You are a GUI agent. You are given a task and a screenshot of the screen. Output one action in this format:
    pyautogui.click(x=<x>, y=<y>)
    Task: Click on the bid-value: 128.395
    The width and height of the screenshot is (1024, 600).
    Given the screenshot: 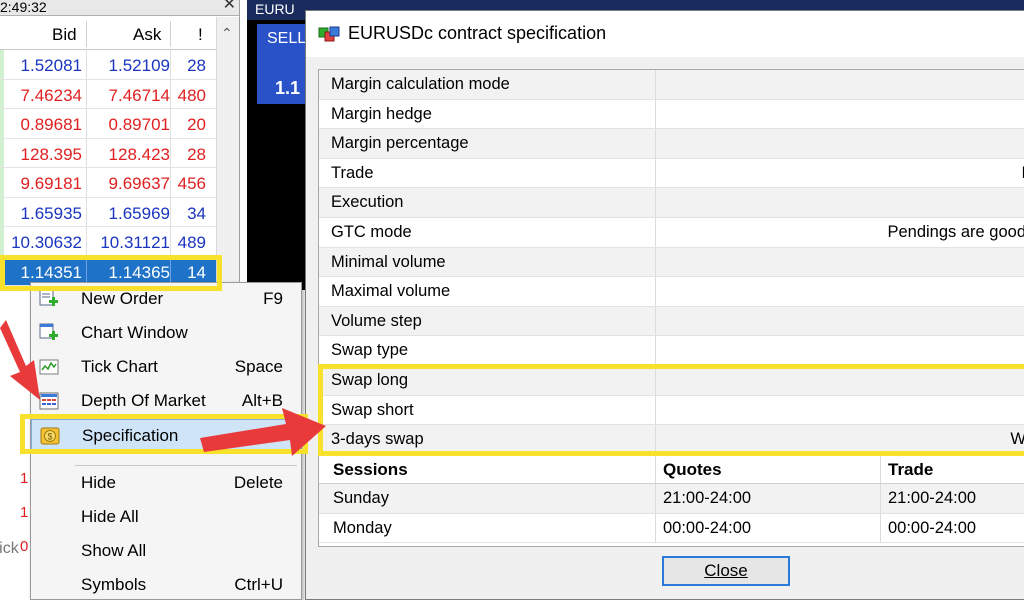 What is the action you would take?
    pyautogui.click(x=51, y=154)
    